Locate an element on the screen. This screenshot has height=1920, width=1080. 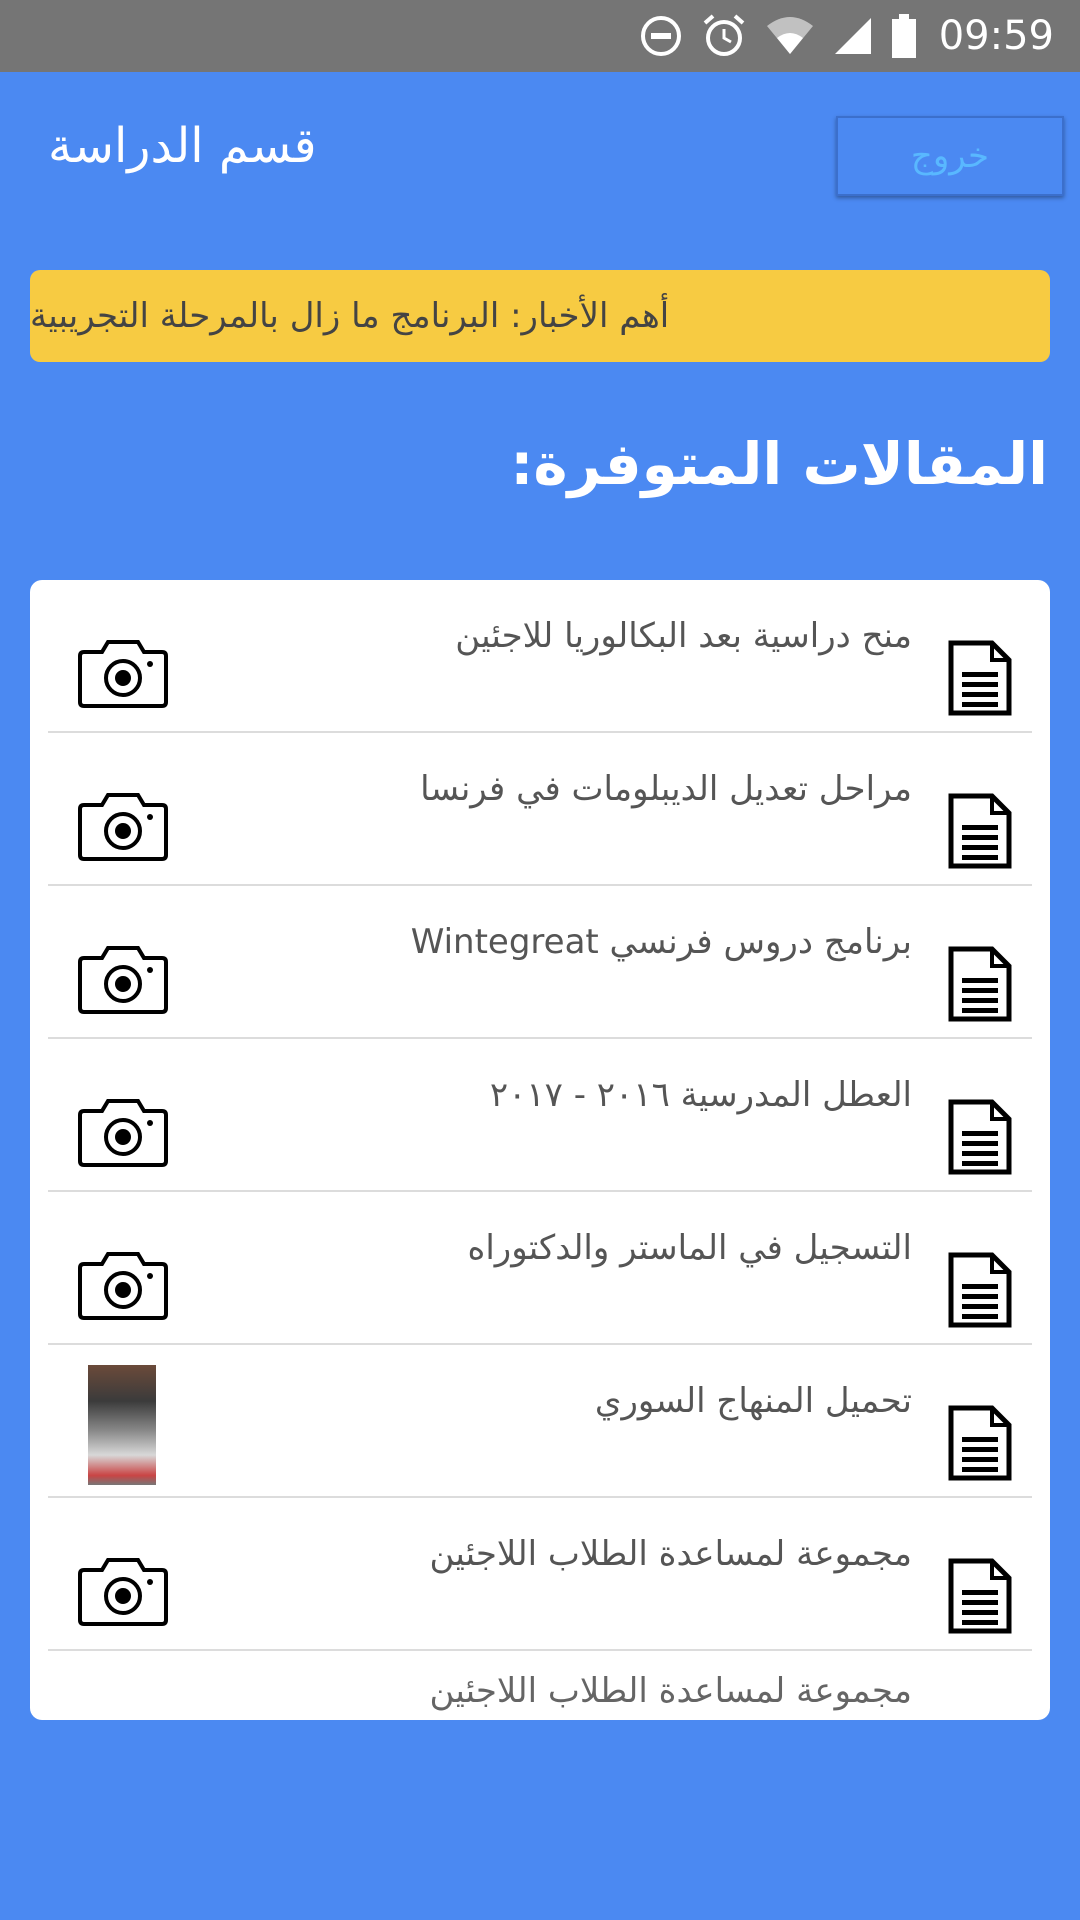
article-title: العطل المدرسية ٢٠١٦ - ٢٠١٧ is located at coordinates (700, 1095).